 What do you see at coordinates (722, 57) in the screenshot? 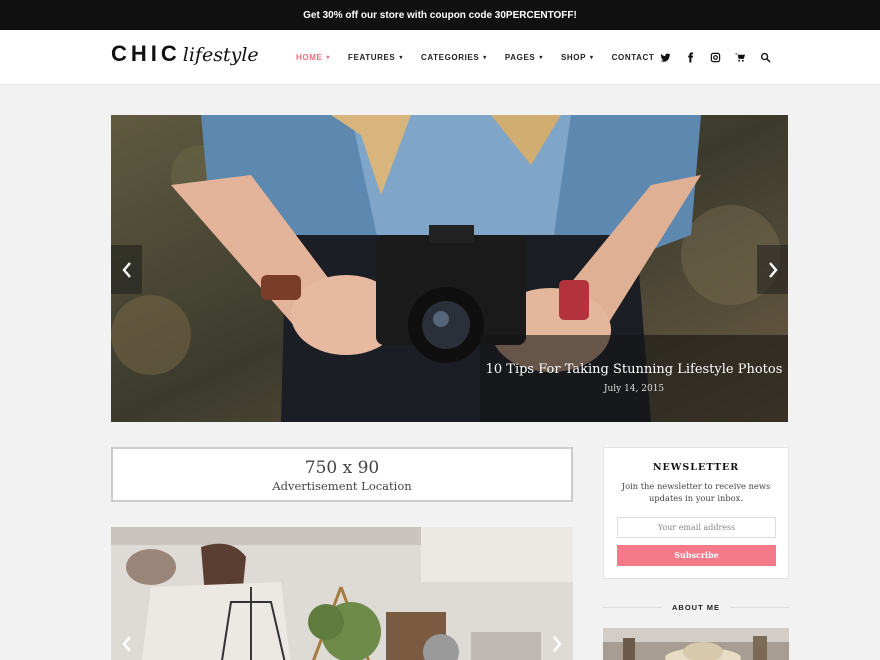
I see `social-icons` at bounding box center [722, 57].